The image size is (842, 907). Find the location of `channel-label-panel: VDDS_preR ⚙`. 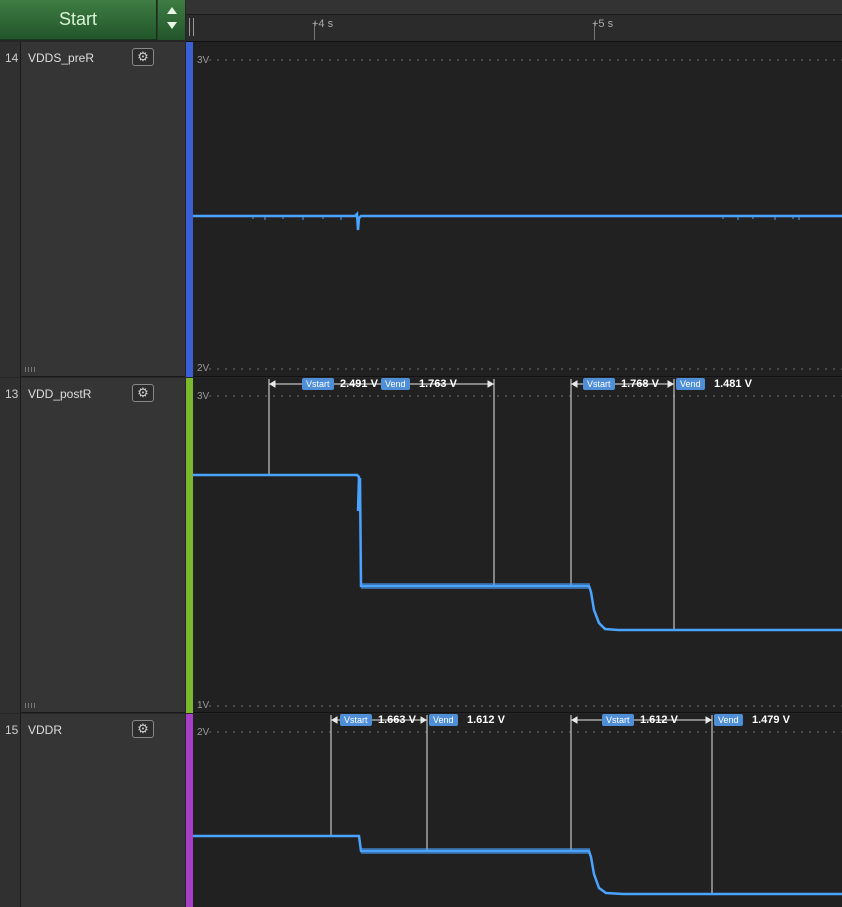

channel-label-panel: VDDS_preR ⚙ is located at coordinates (103, 209).